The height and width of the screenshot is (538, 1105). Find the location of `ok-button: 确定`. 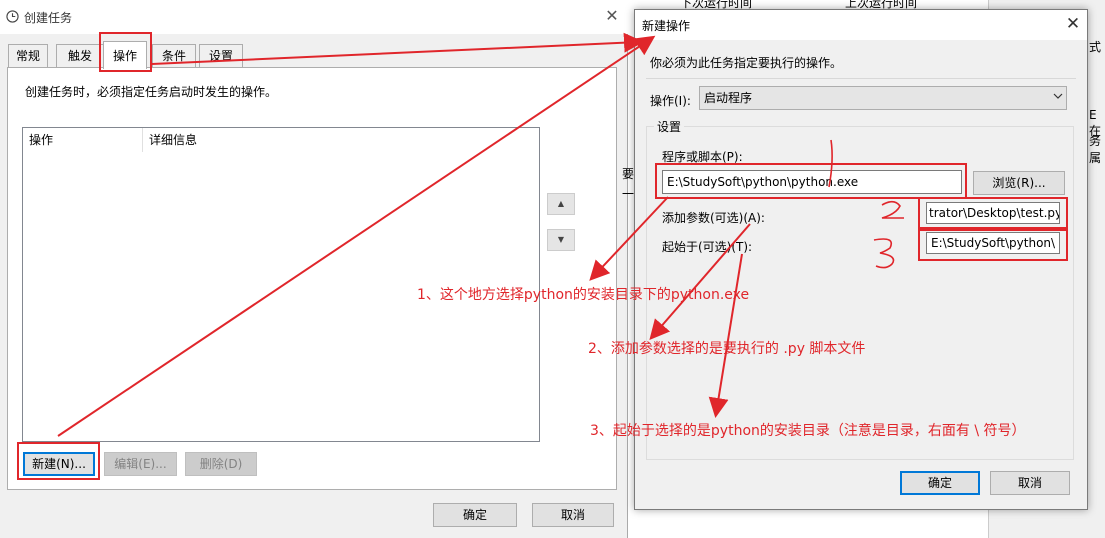

ok-button: 确定 is located at coordinates (475, 515).